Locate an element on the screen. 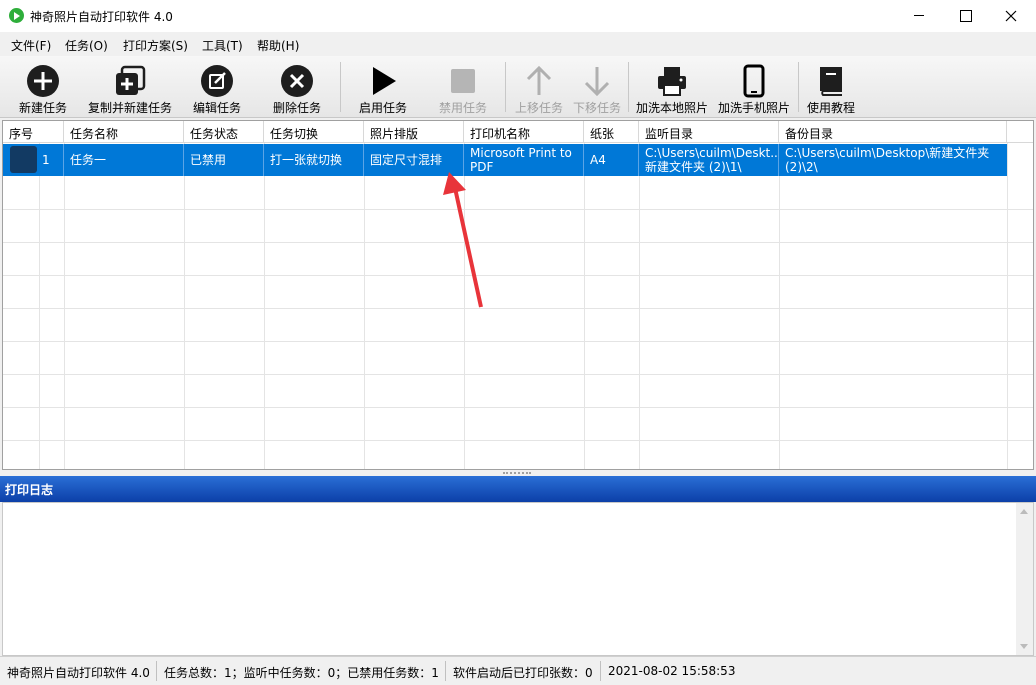 The height and width of the screenshot is (685, 1036). cell-paper: A4 is located at coordinates (611, 160).